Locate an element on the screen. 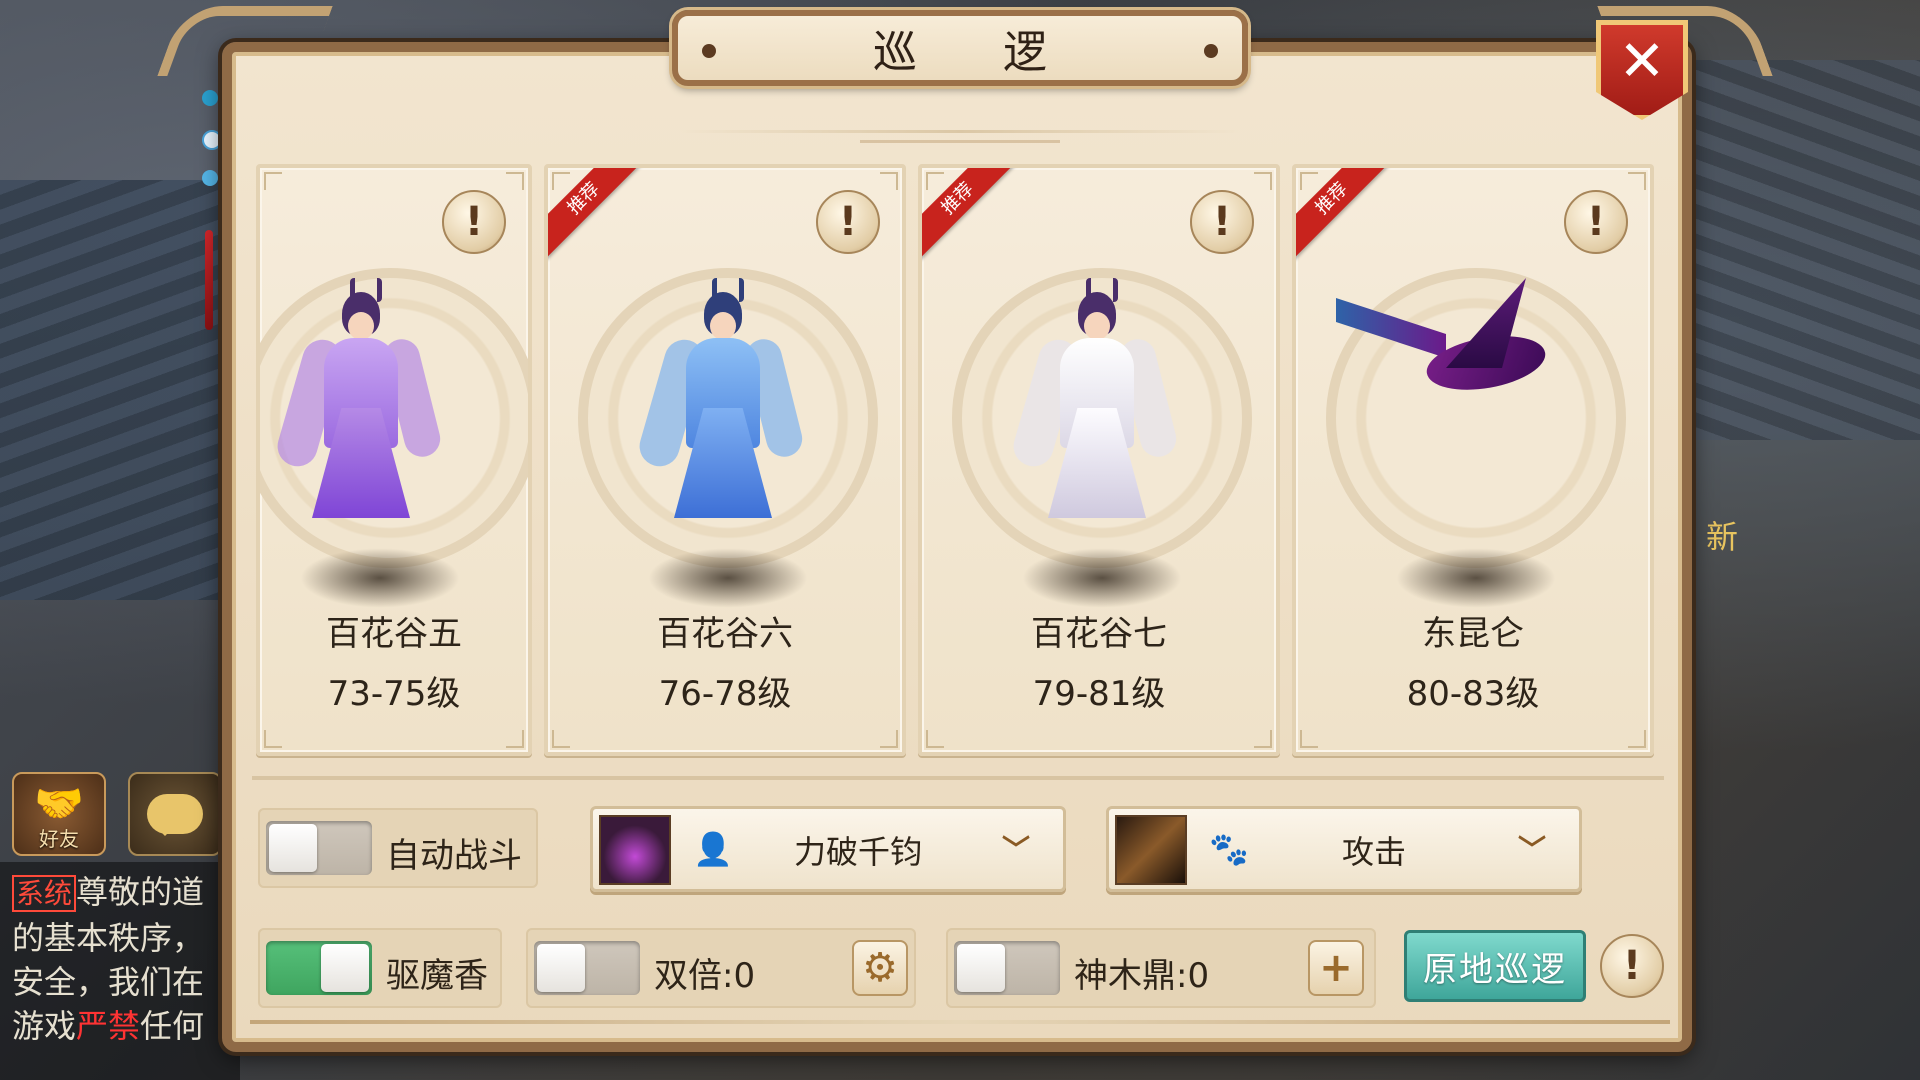 The width and height of the screenshot is (1920, 1080). title-ornament is located at coordinates (960, 121).